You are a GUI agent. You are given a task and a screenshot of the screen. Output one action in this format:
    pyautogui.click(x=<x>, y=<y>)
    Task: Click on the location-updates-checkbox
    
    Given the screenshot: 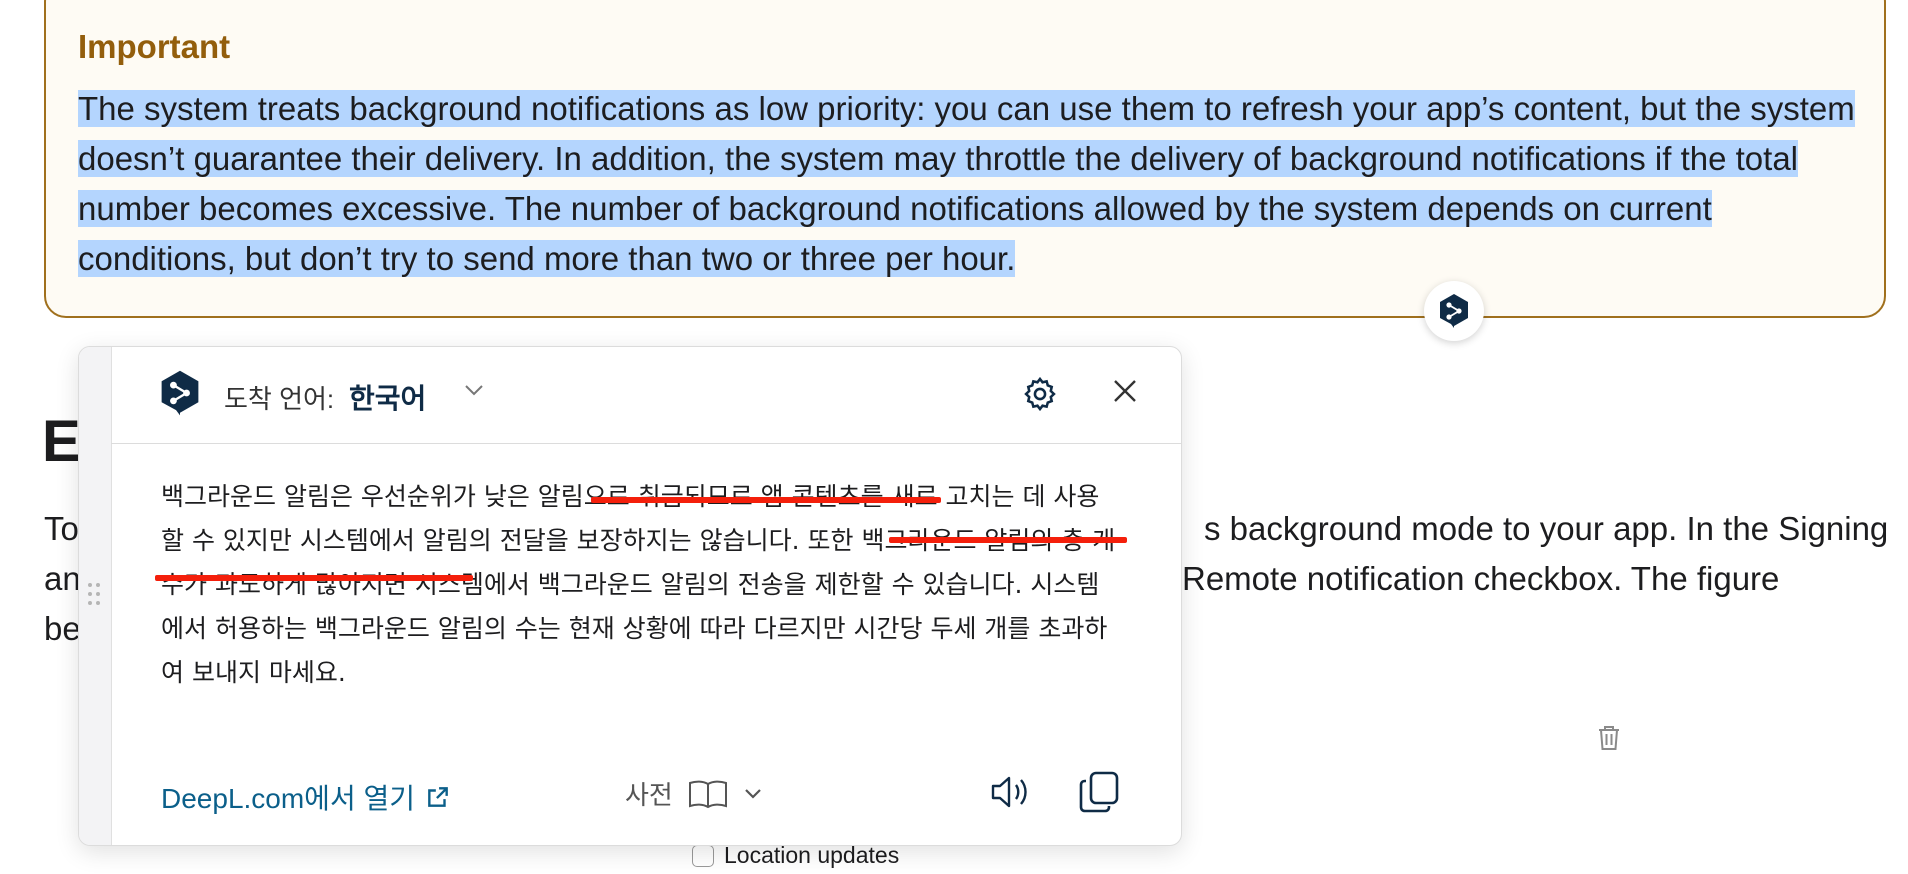 What is the action you would take?
    pyautogui.click(x=703, y=855)
    